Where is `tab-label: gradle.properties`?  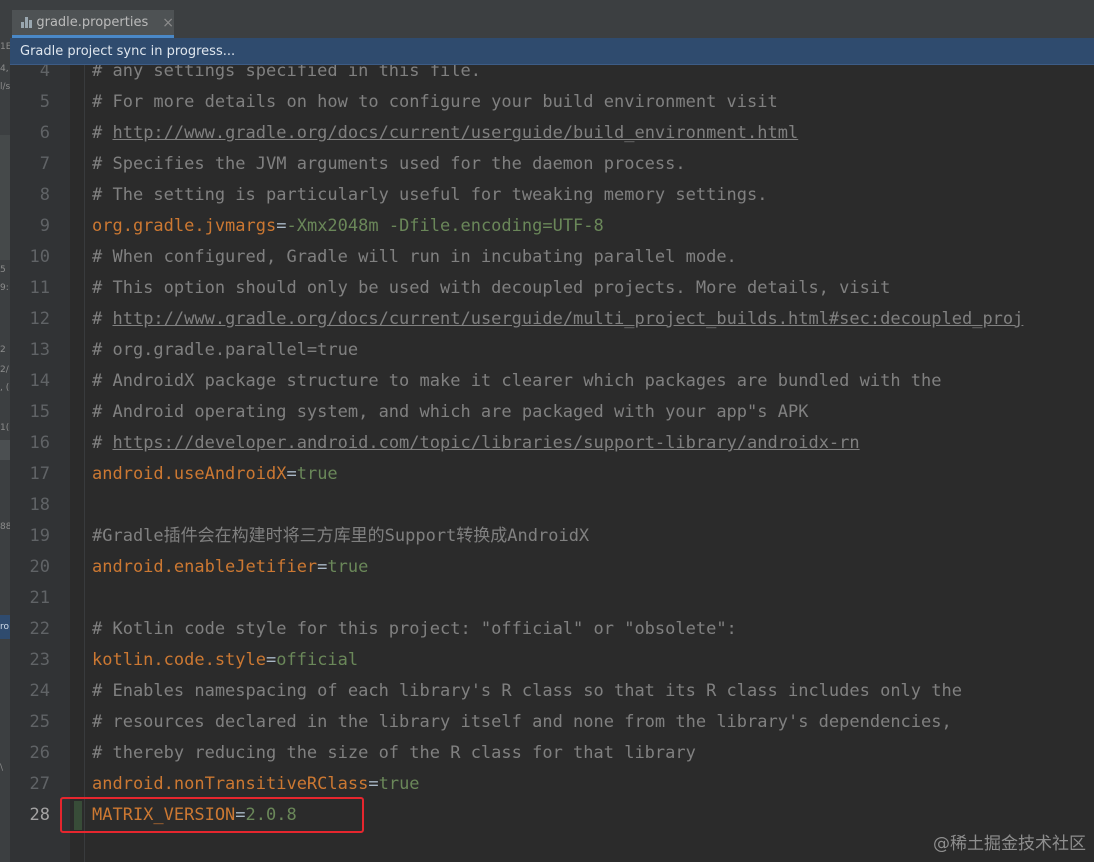
tab-label: gradle.properties is located at coordinates (92, 22).